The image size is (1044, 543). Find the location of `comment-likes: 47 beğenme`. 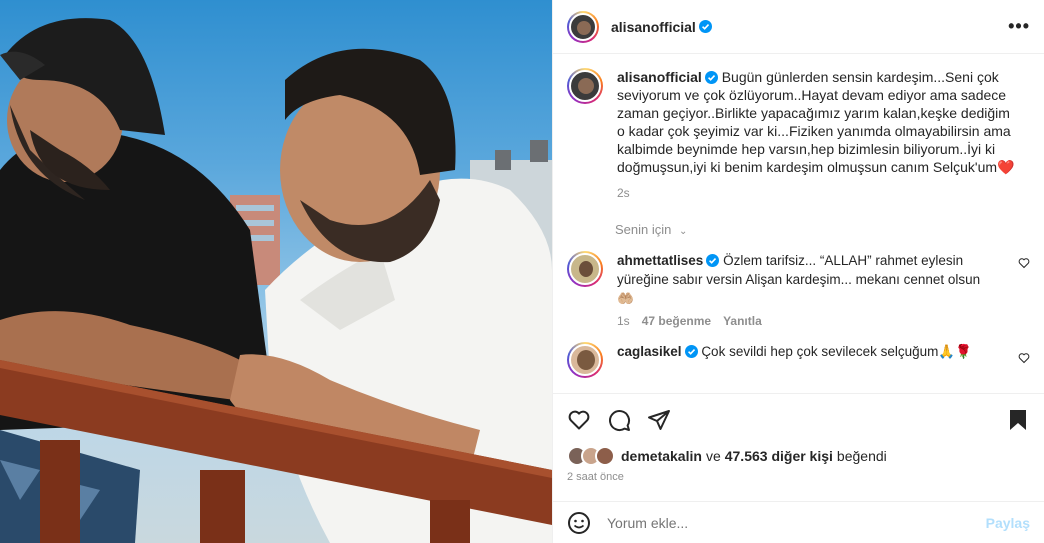

comment-likes: 47 beğenme is located at coordinates (676, 321).